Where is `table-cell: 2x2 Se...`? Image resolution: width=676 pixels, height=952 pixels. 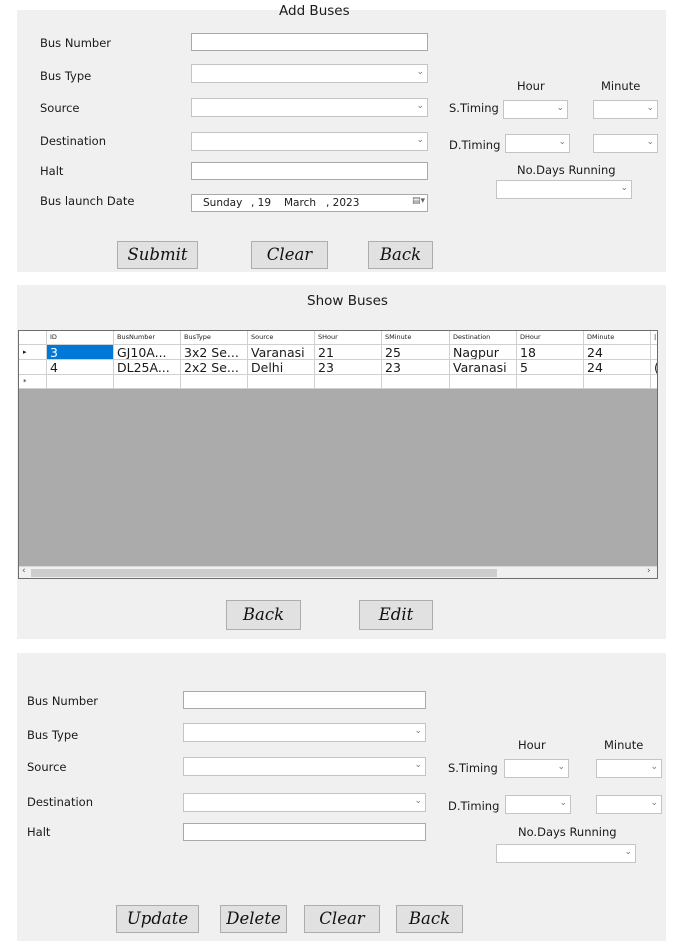
table-cell: 2x2 Se... is located at coordinates (214, 367).